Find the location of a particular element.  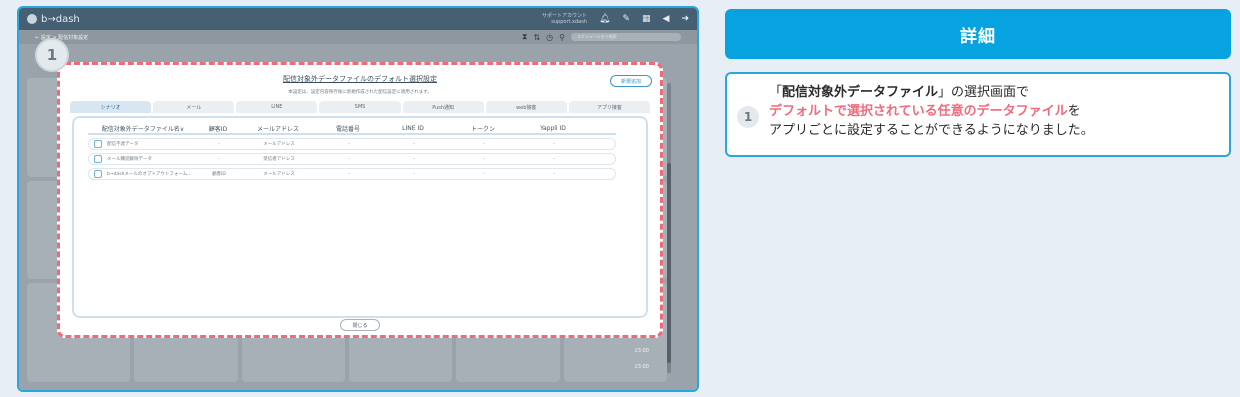

app-tabs: シナリオ メール LINE SMS Push通知 web接客 アプリ接客 is located at coordinates (360, 107).